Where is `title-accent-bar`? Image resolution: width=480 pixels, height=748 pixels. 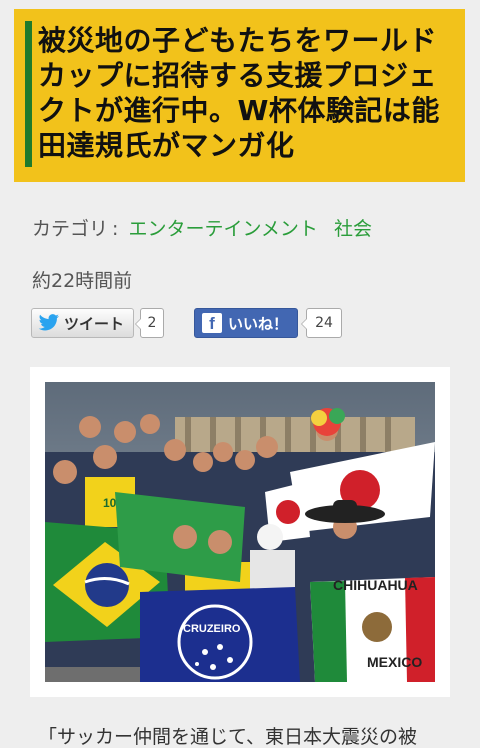
title-accent-bar is located at coordinates (28, 94).